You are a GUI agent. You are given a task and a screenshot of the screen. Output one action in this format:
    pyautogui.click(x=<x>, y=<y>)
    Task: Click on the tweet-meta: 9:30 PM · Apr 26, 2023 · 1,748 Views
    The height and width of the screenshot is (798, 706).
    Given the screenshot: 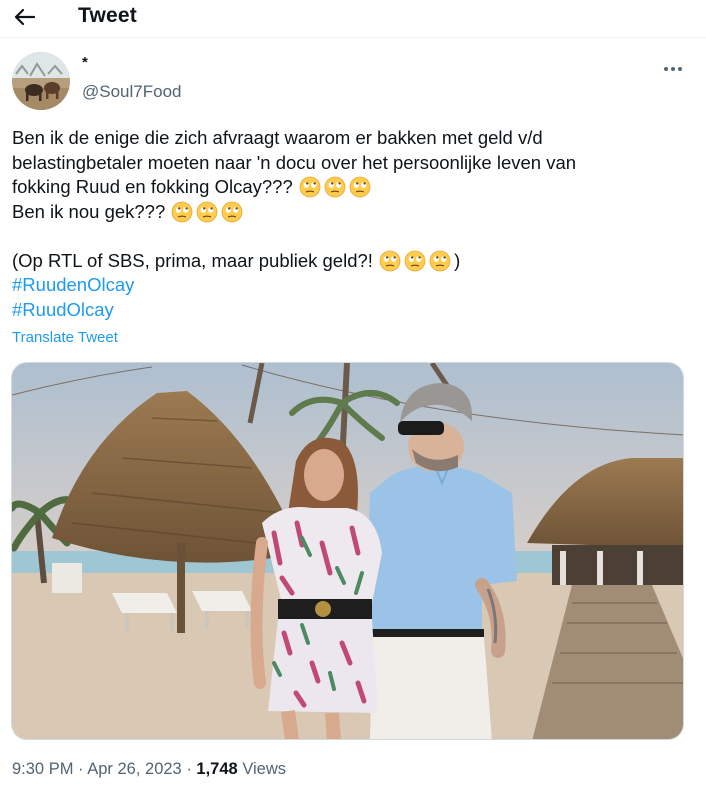 What is the action you would take?
    pyautogui.click(x=149, y=769)
    